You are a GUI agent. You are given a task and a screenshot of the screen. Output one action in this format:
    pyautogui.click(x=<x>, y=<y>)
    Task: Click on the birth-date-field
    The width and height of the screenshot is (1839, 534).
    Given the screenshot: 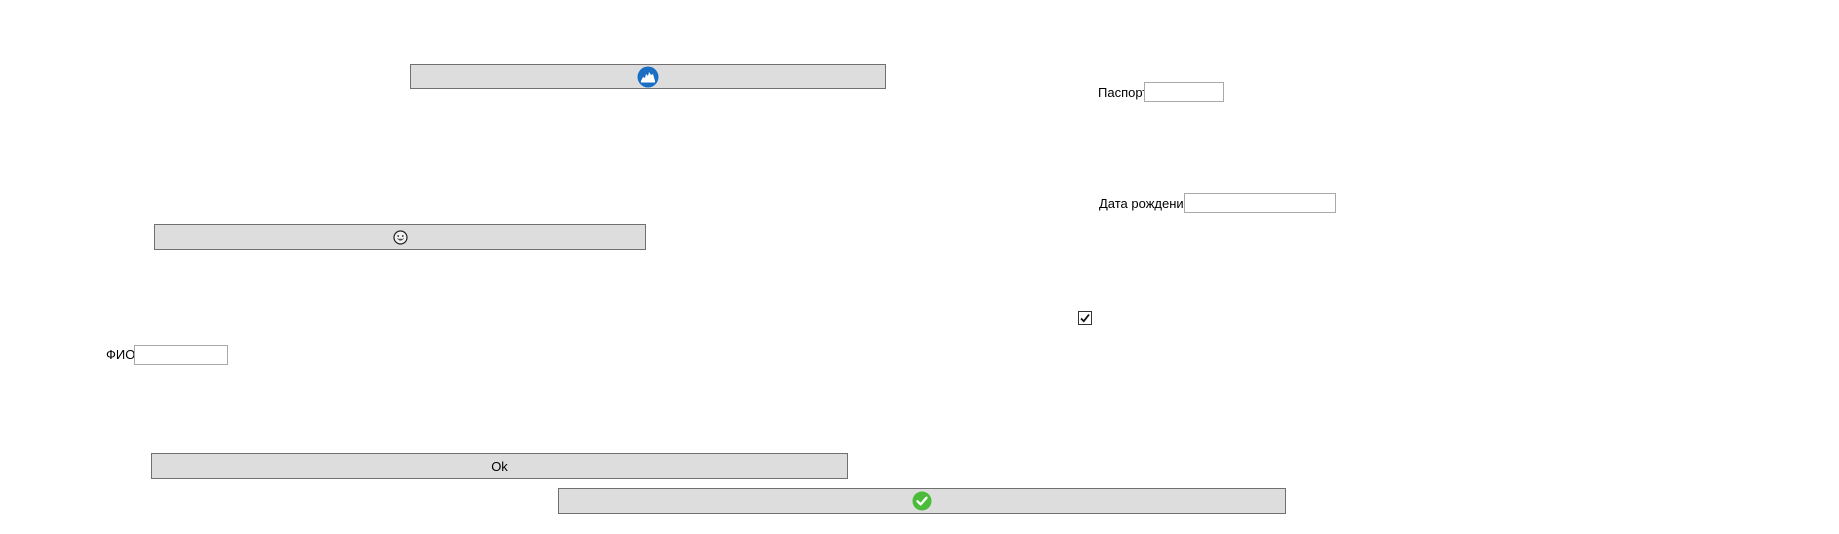 What is the action you would take?
    pyautogui.click(x=1260, y=203)
    